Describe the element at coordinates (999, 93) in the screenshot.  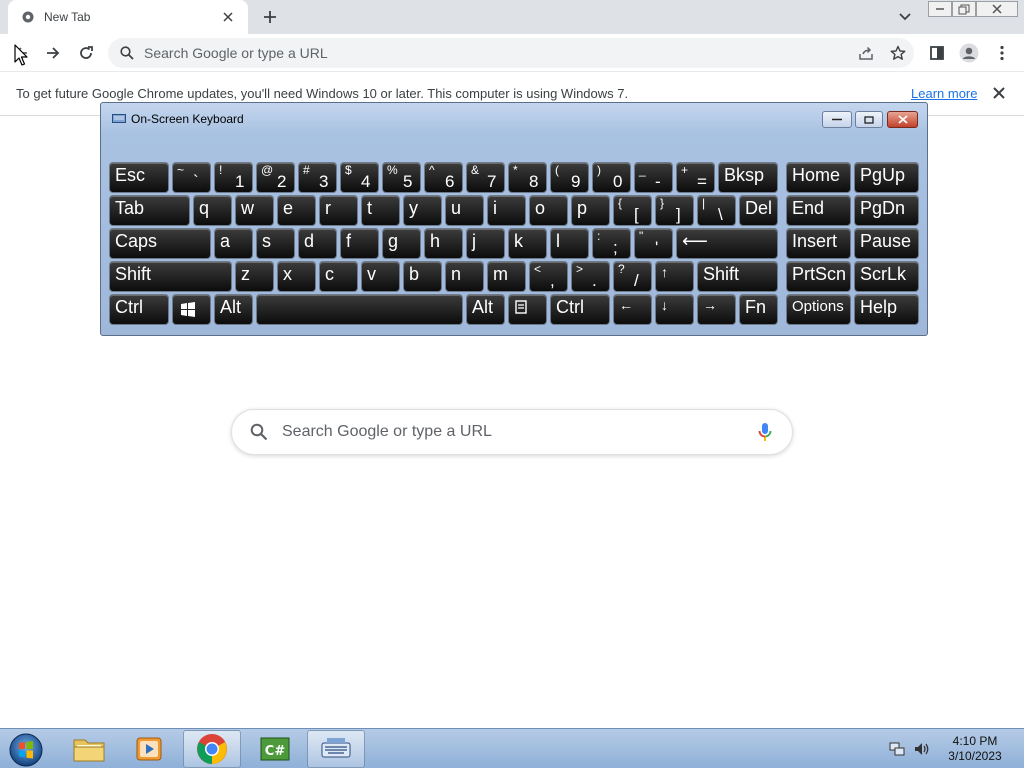
I see `infobar-close-icon` at that location.